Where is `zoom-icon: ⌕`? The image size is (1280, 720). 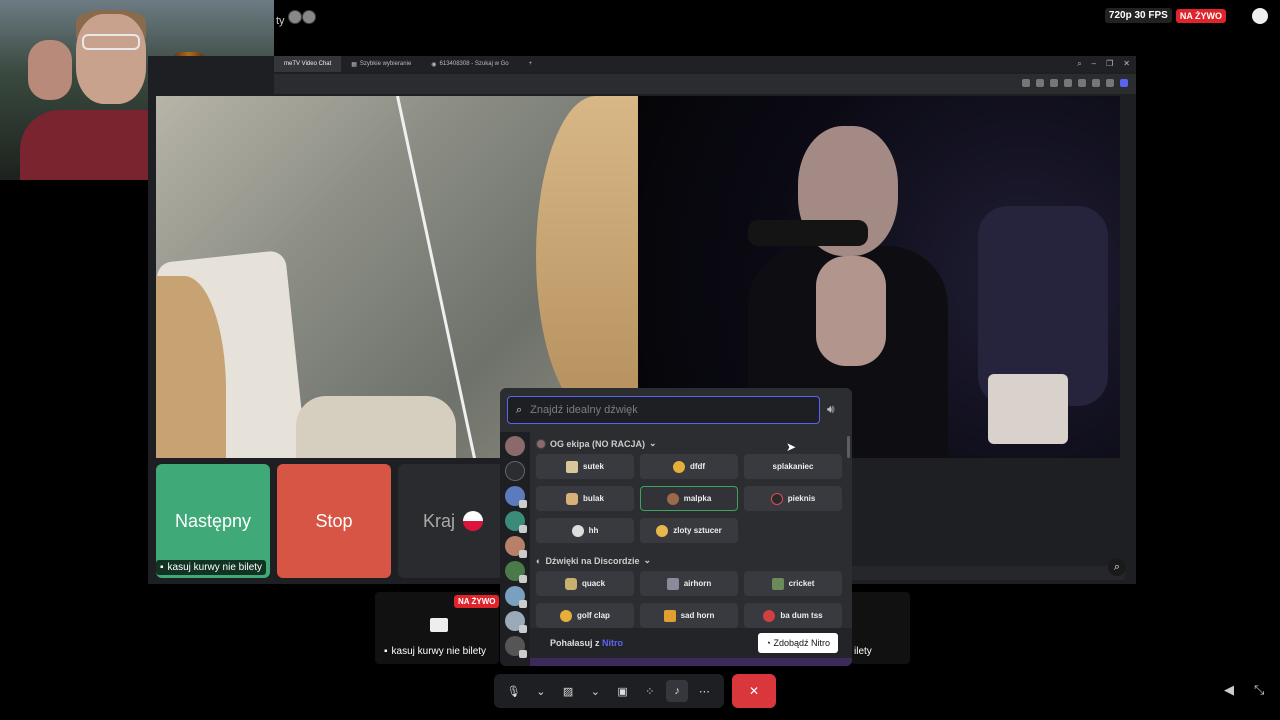 zoom-icon: ⌕ is located at coordinates (1117, 567).